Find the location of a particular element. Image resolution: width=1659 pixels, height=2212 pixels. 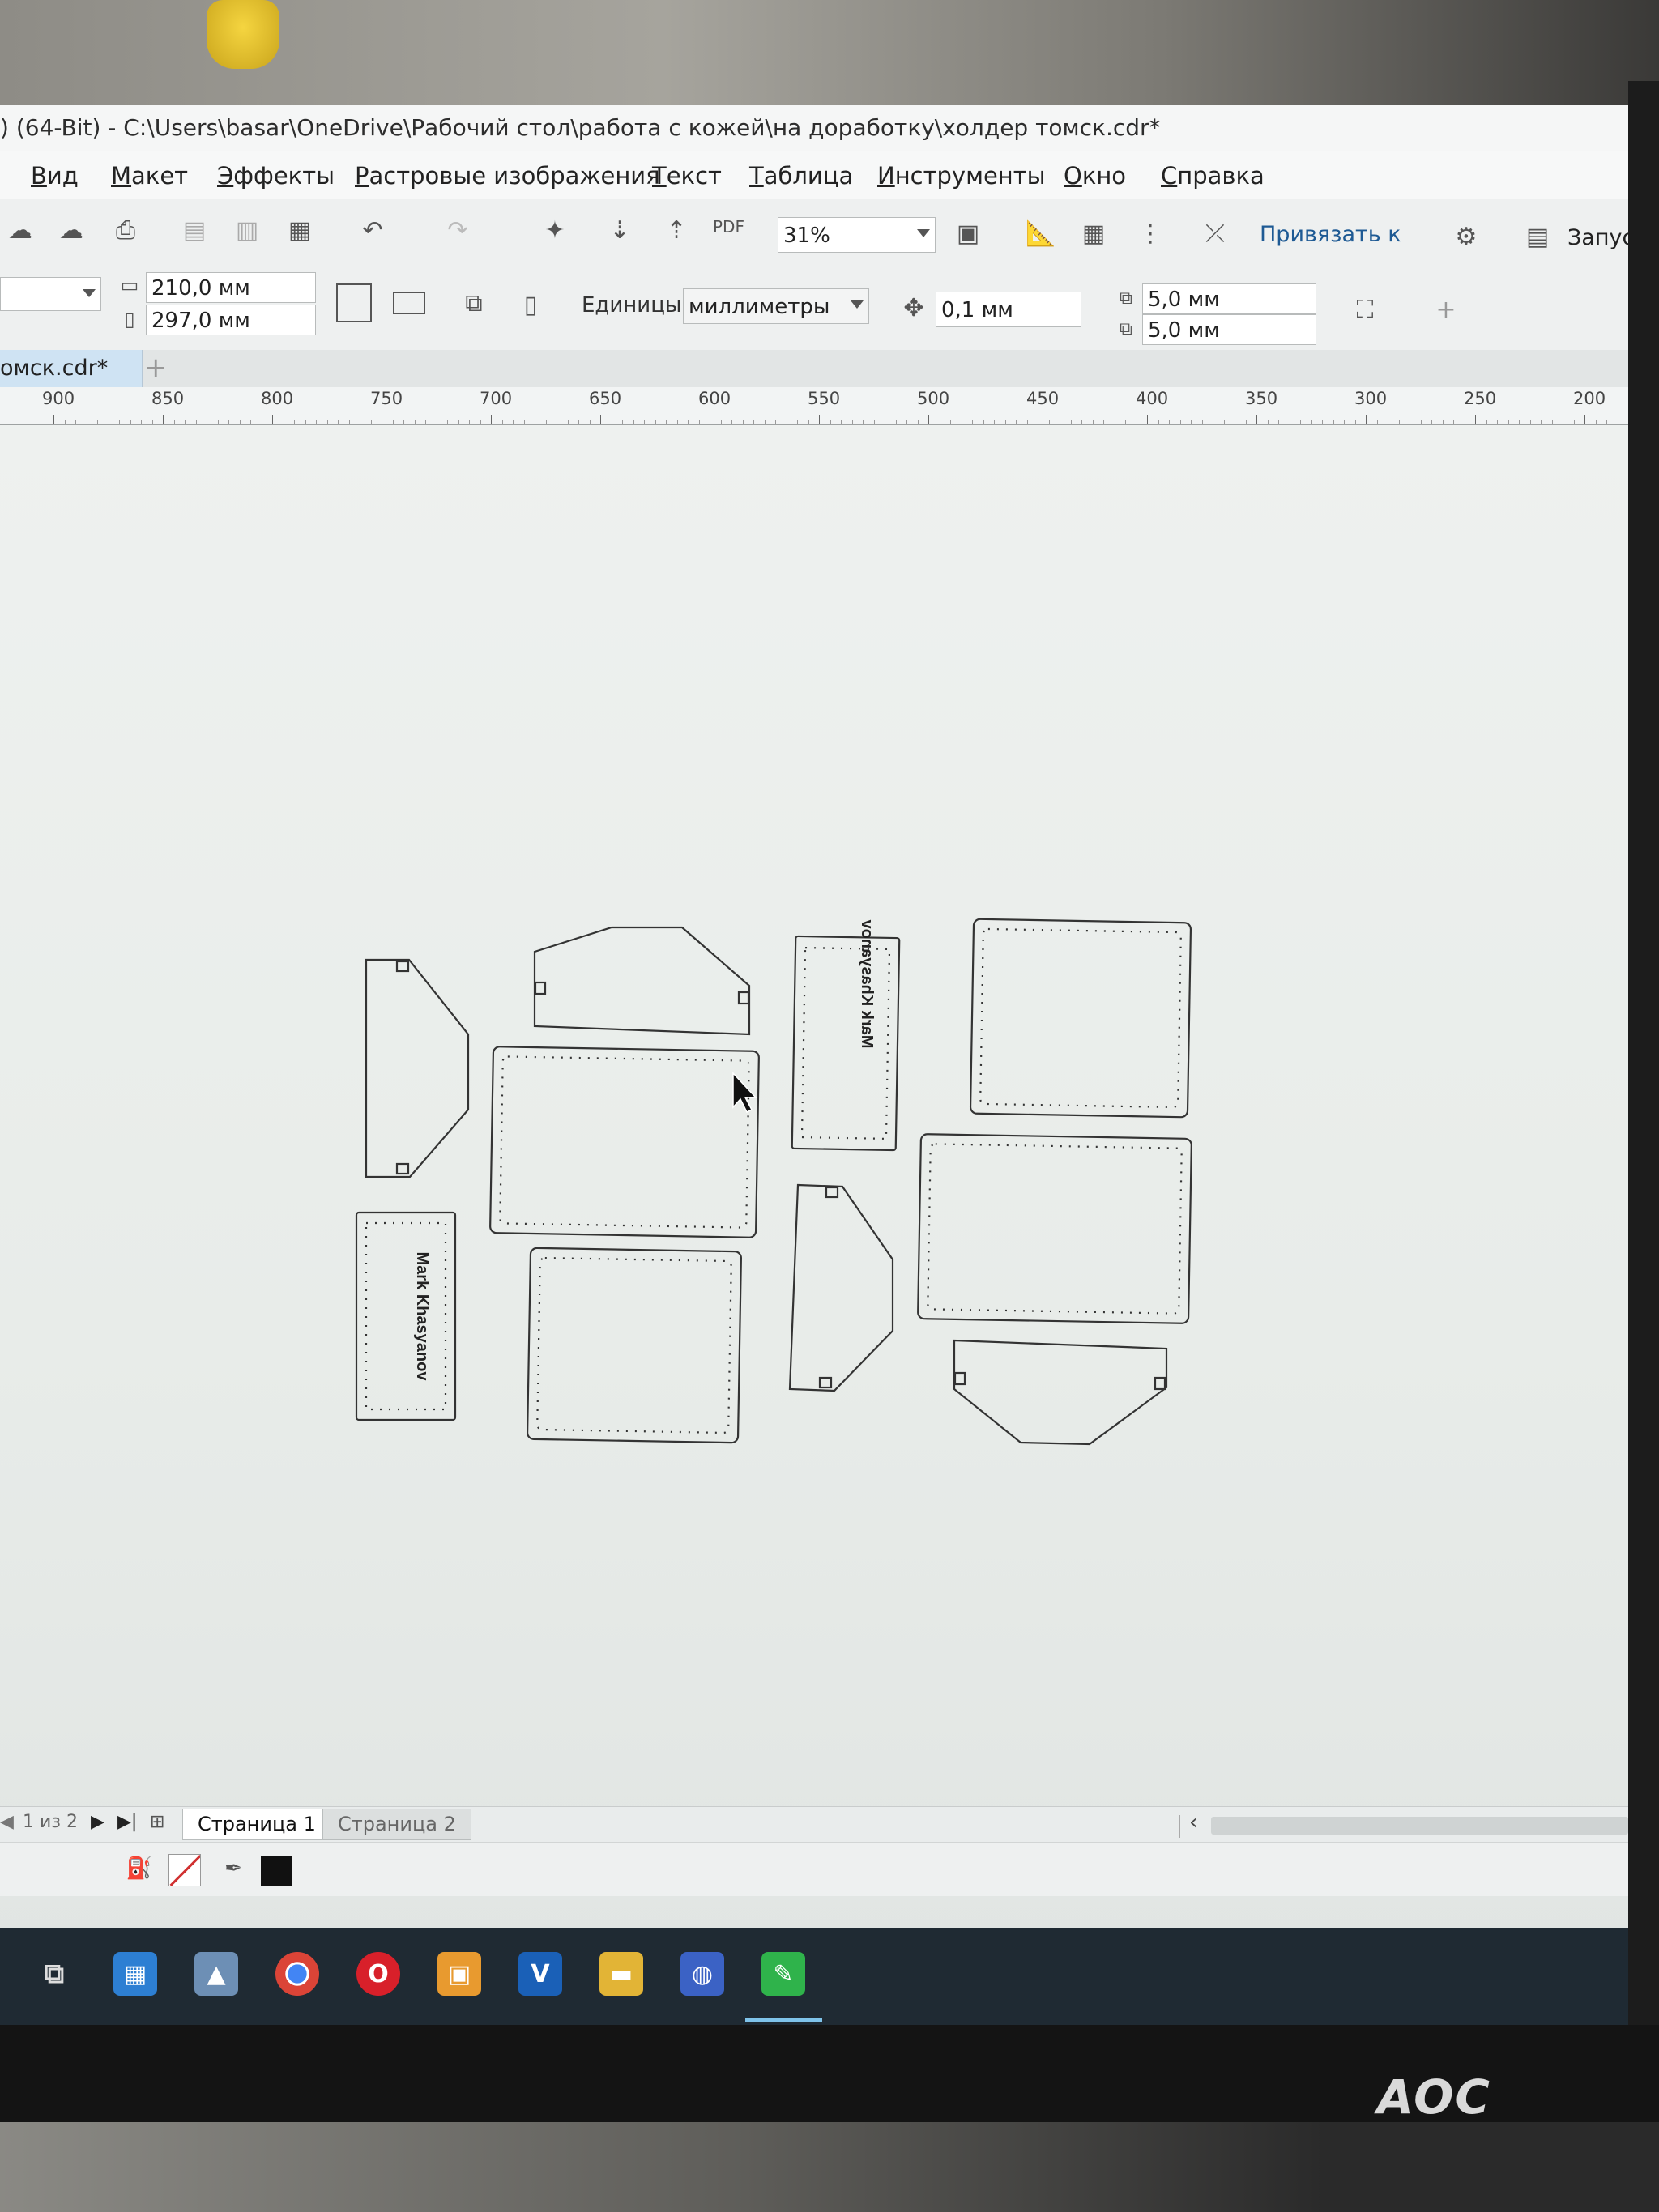

page-tab-2: Страница 2 is located at coordinates (396, 1825).